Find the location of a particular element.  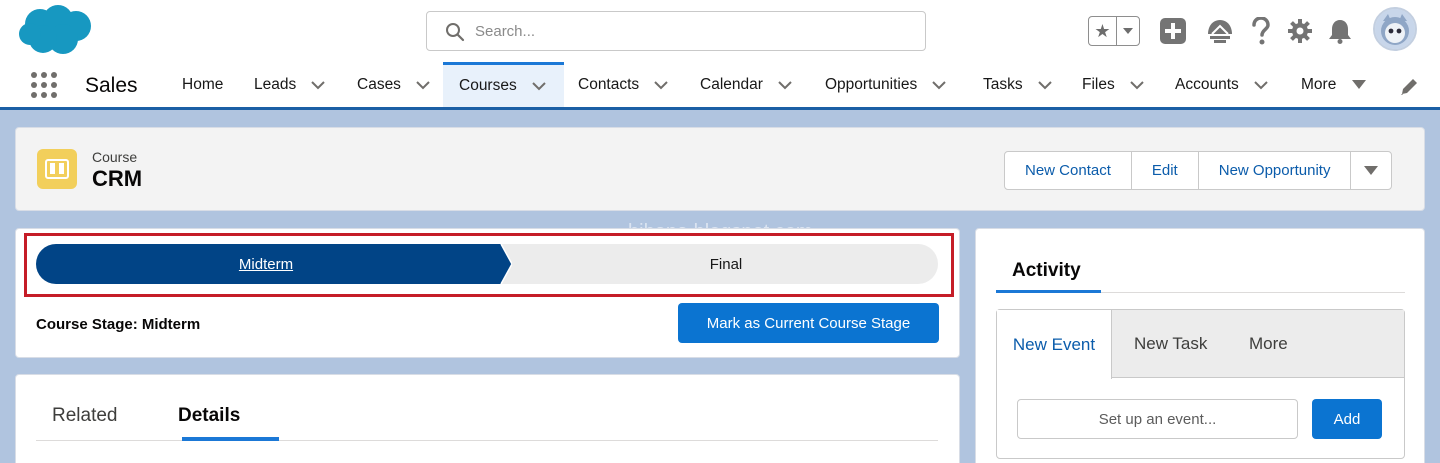

nav-item-label: Tasks is located at coordinates (1003, 84).